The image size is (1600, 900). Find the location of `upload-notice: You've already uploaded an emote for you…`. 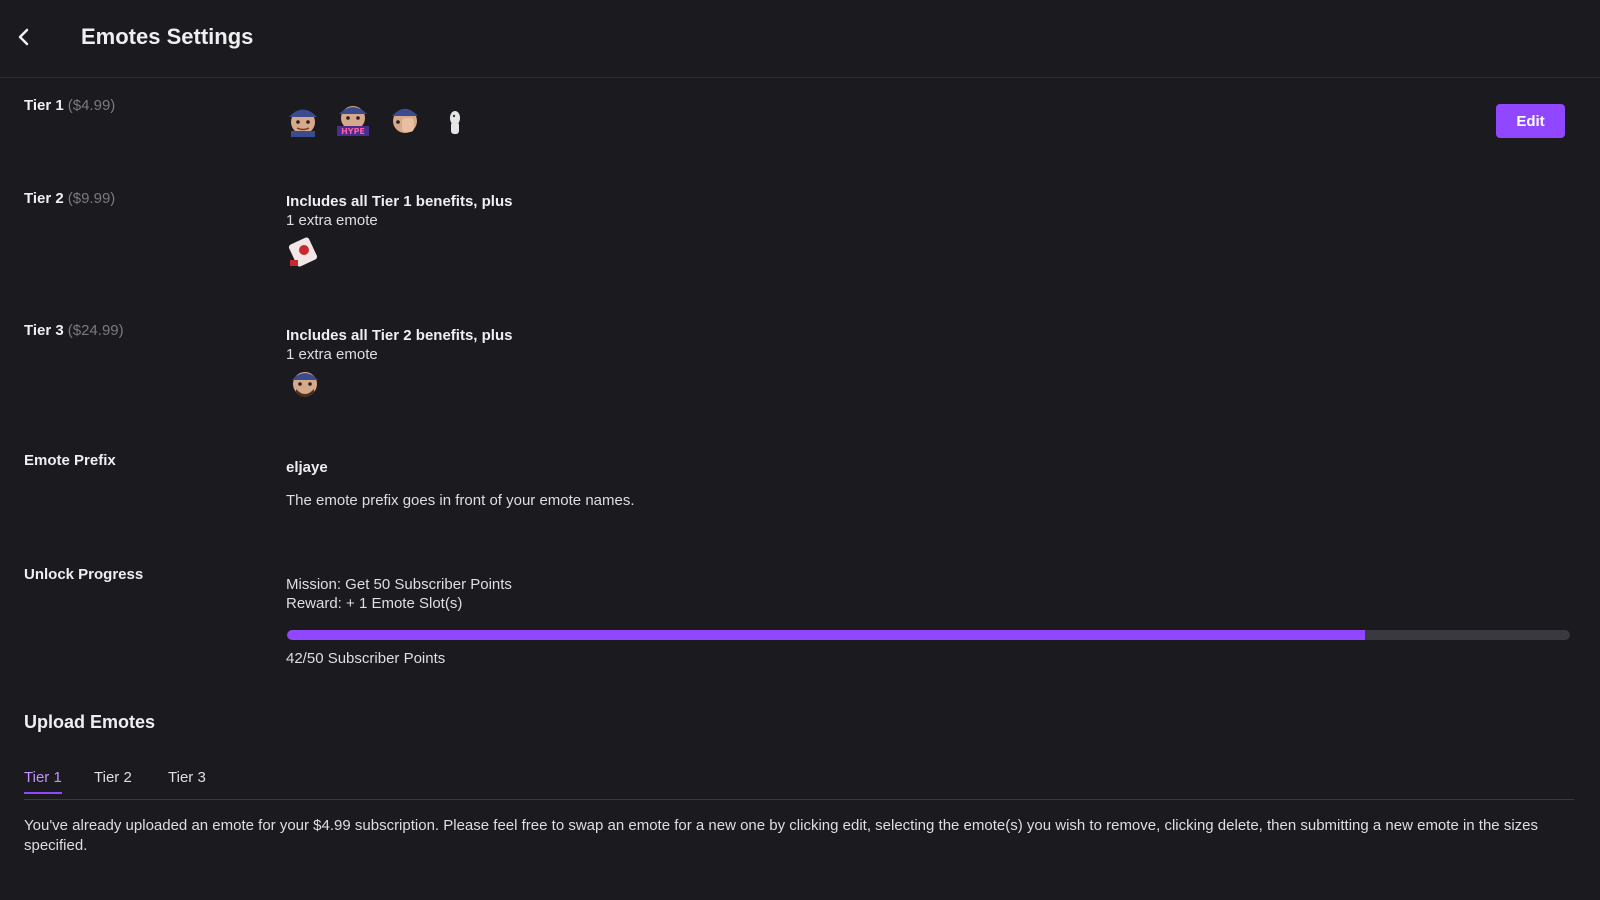

upload-notice: You've already uploaded an emote for you… is located at coordinates (781, 835).